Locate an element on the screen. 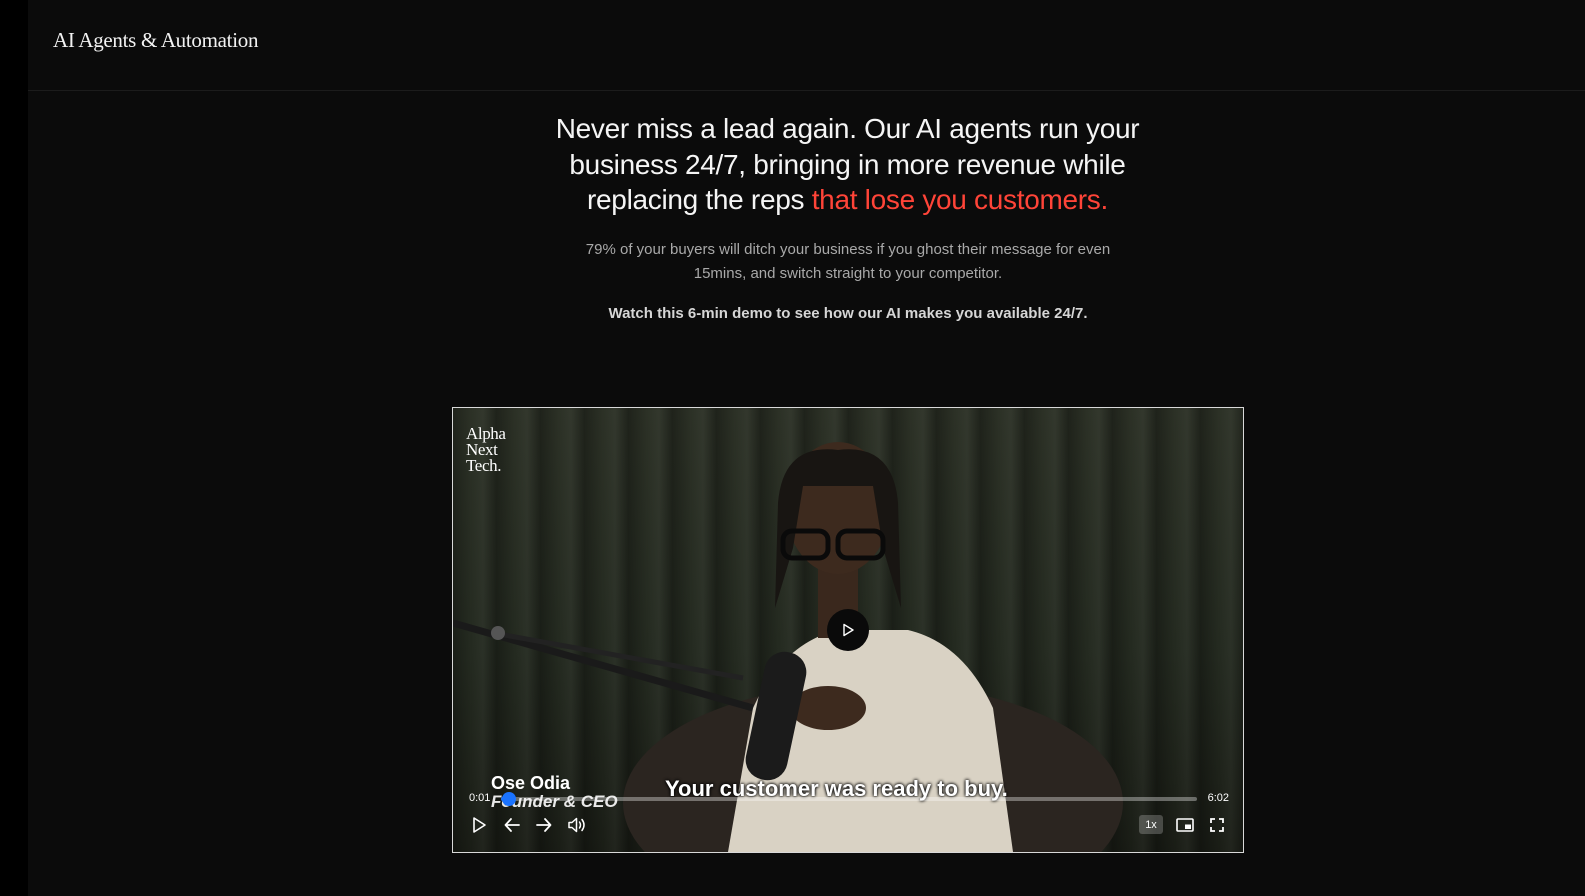  alpha-next-tech-logo: Alpha Next Tech. is located at coordinates (486, 449).